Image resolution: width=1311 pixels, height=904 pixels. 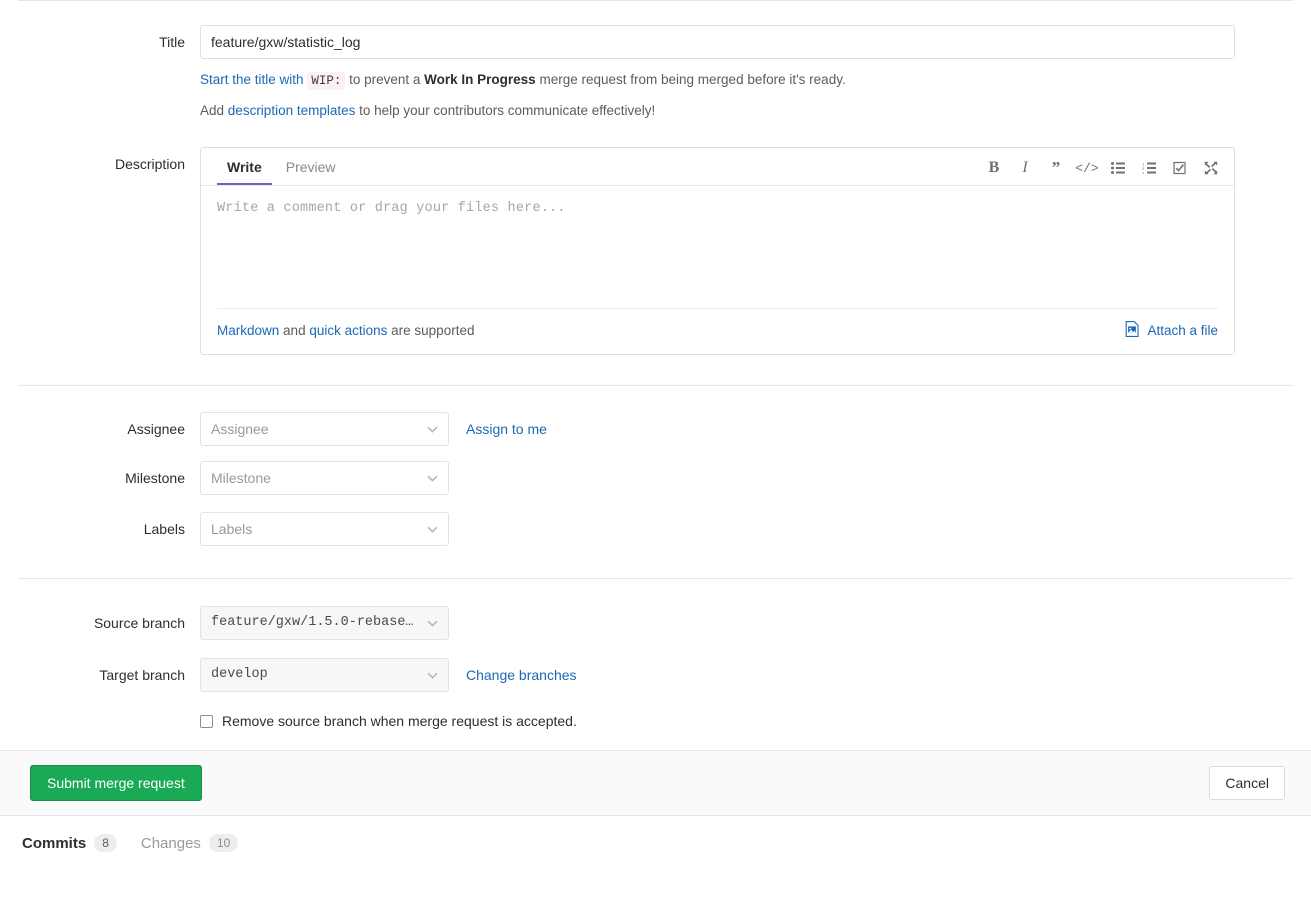 What do you see at coordinates (1180, 168) in the screenshot?
I see `task-list-icon` at bounding box center [1180, 168].